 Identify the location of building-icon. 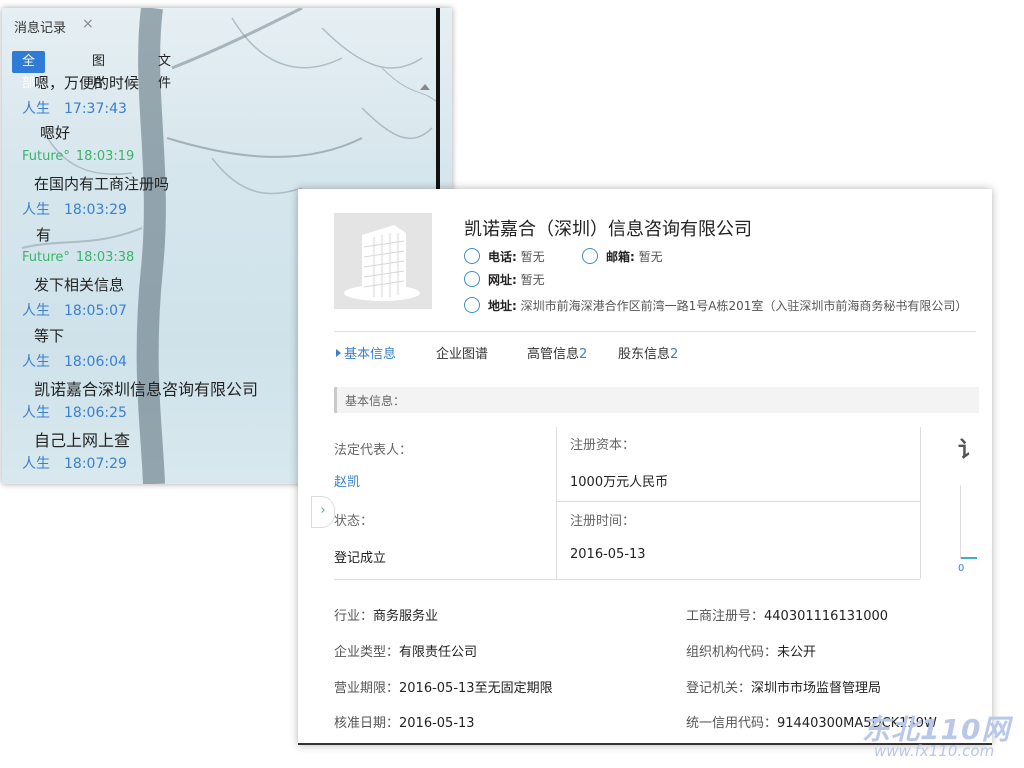
(382, 263).